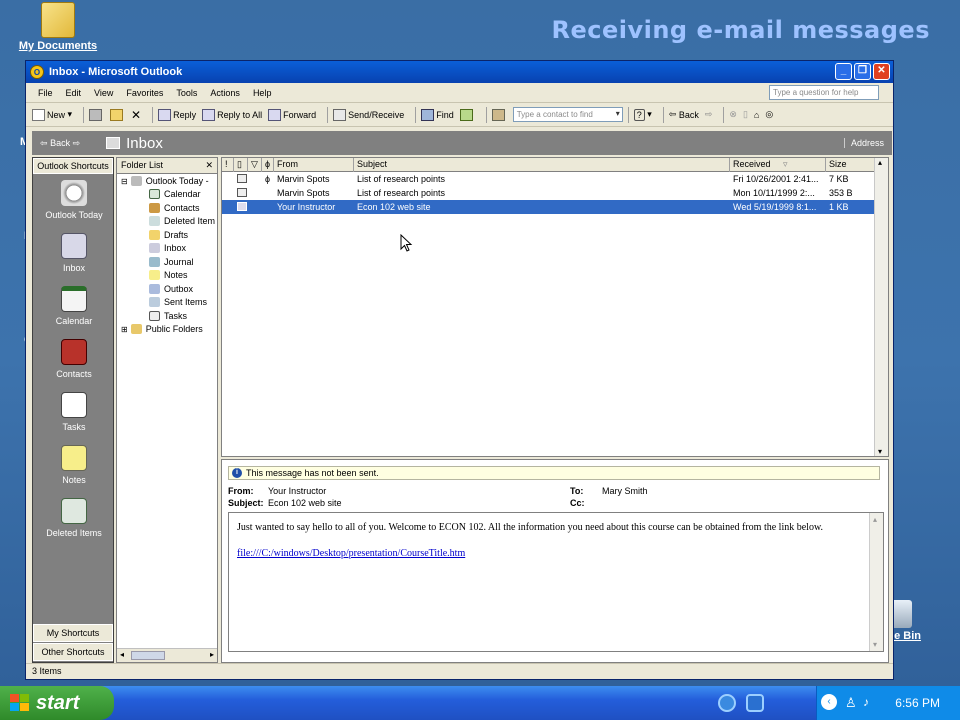 The height and width of the screenshot is (720, 960). I want to click on refresh-button: ▯, so click(745, 114).